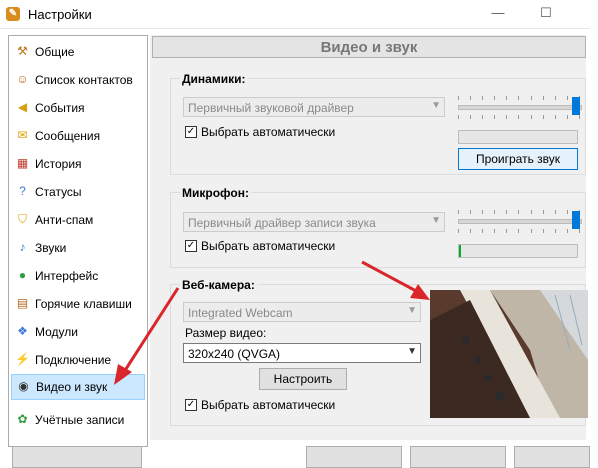 Image resolution: width=598 pixels, height=468 pixels. Describe the element at coordinates (64, 220) in the screenshot. I see `sidebar-item-label: Анти-спам` at that location.